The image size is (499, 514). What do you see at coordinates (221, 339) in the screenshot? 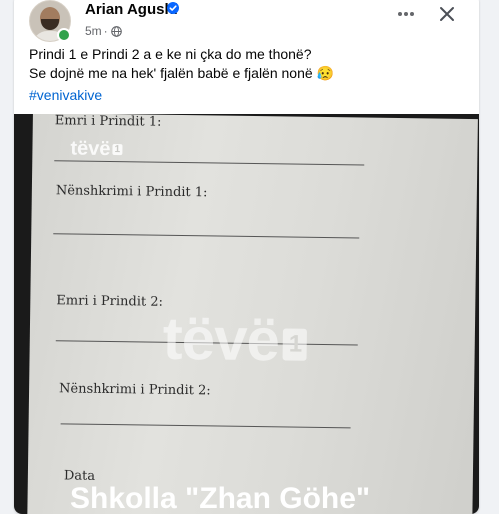
I see `watermark-large-text: tëvë` at bounding box center [221, 339].